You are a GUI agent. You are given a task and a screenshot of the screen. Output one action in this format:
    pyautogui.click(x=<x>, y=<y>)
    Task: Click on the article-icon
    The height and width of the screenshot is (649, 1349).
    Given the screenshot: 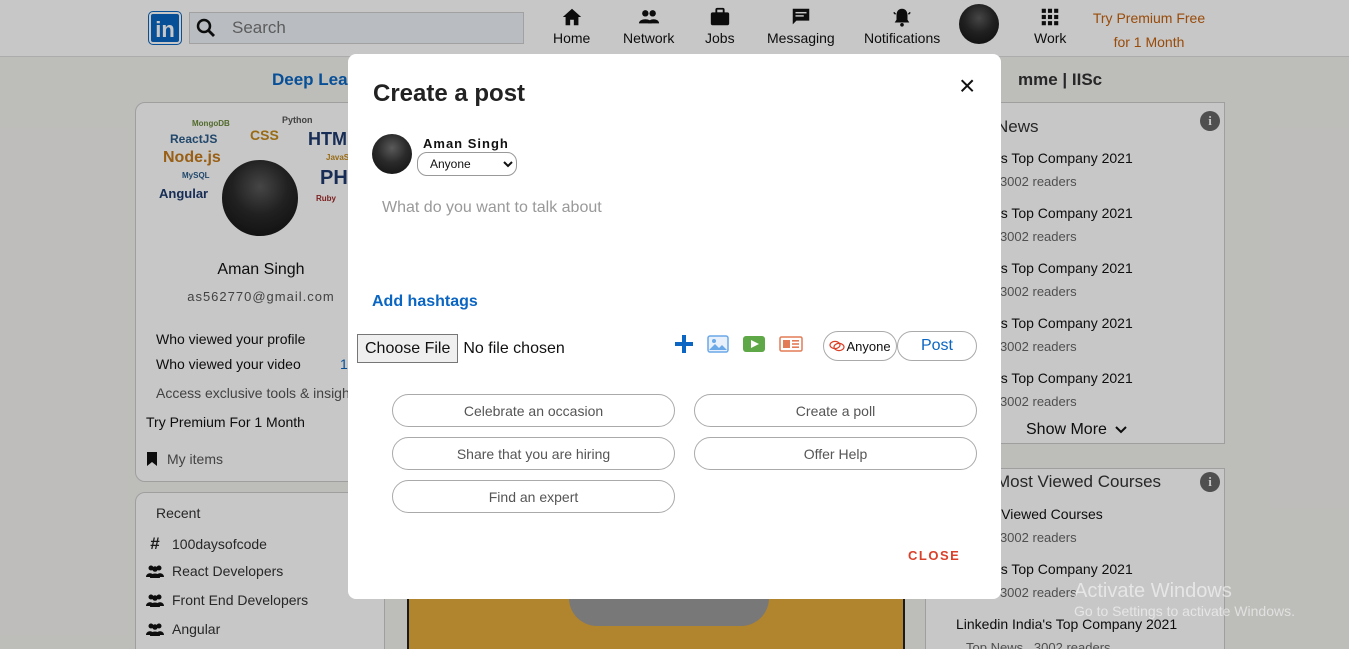 What is the action you would take?
    pyautogui.click(x=791, y=344)
    